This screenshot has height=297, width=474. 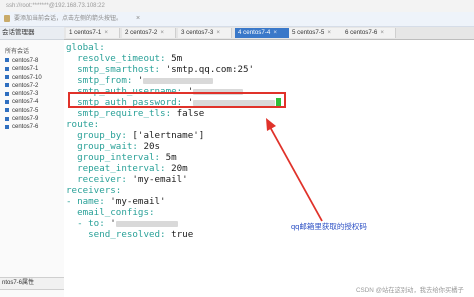 I want to click on annotation-arrow-icon, so click(x=294, y=170).